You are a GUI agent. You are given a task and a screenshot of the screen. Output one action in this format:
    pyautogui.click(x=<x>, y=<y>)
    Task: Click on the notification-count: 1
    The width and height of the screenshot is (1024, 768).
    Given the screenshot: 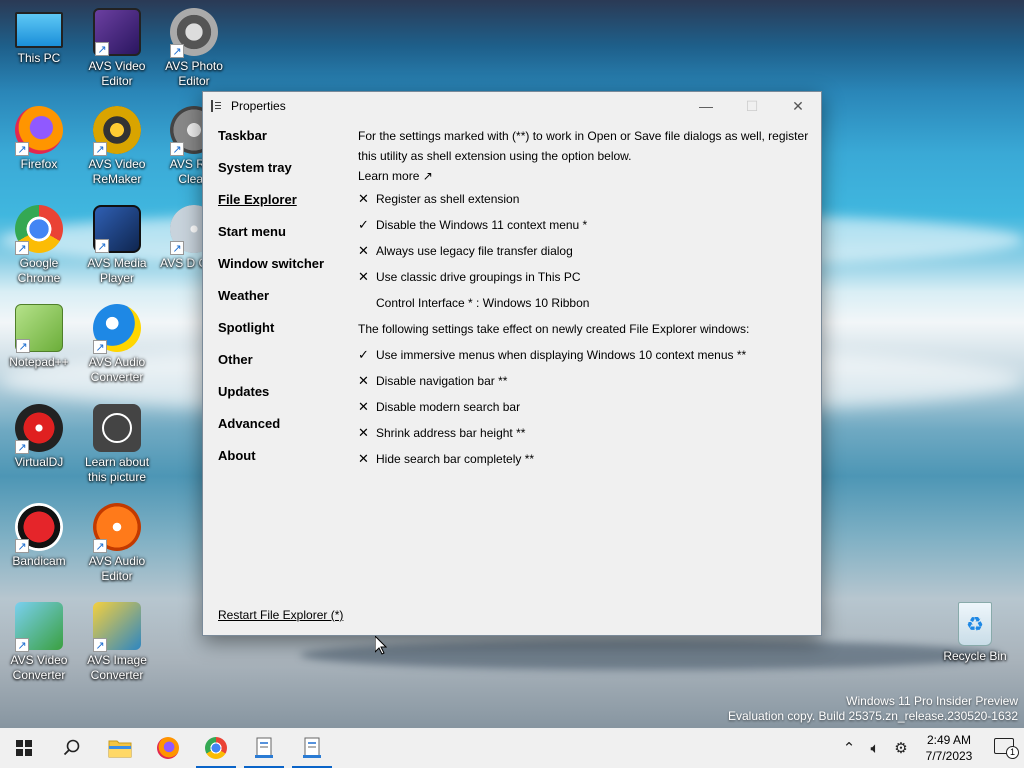 What is the action you would take?
    pyautogui.click(x=1012, y=752)
    